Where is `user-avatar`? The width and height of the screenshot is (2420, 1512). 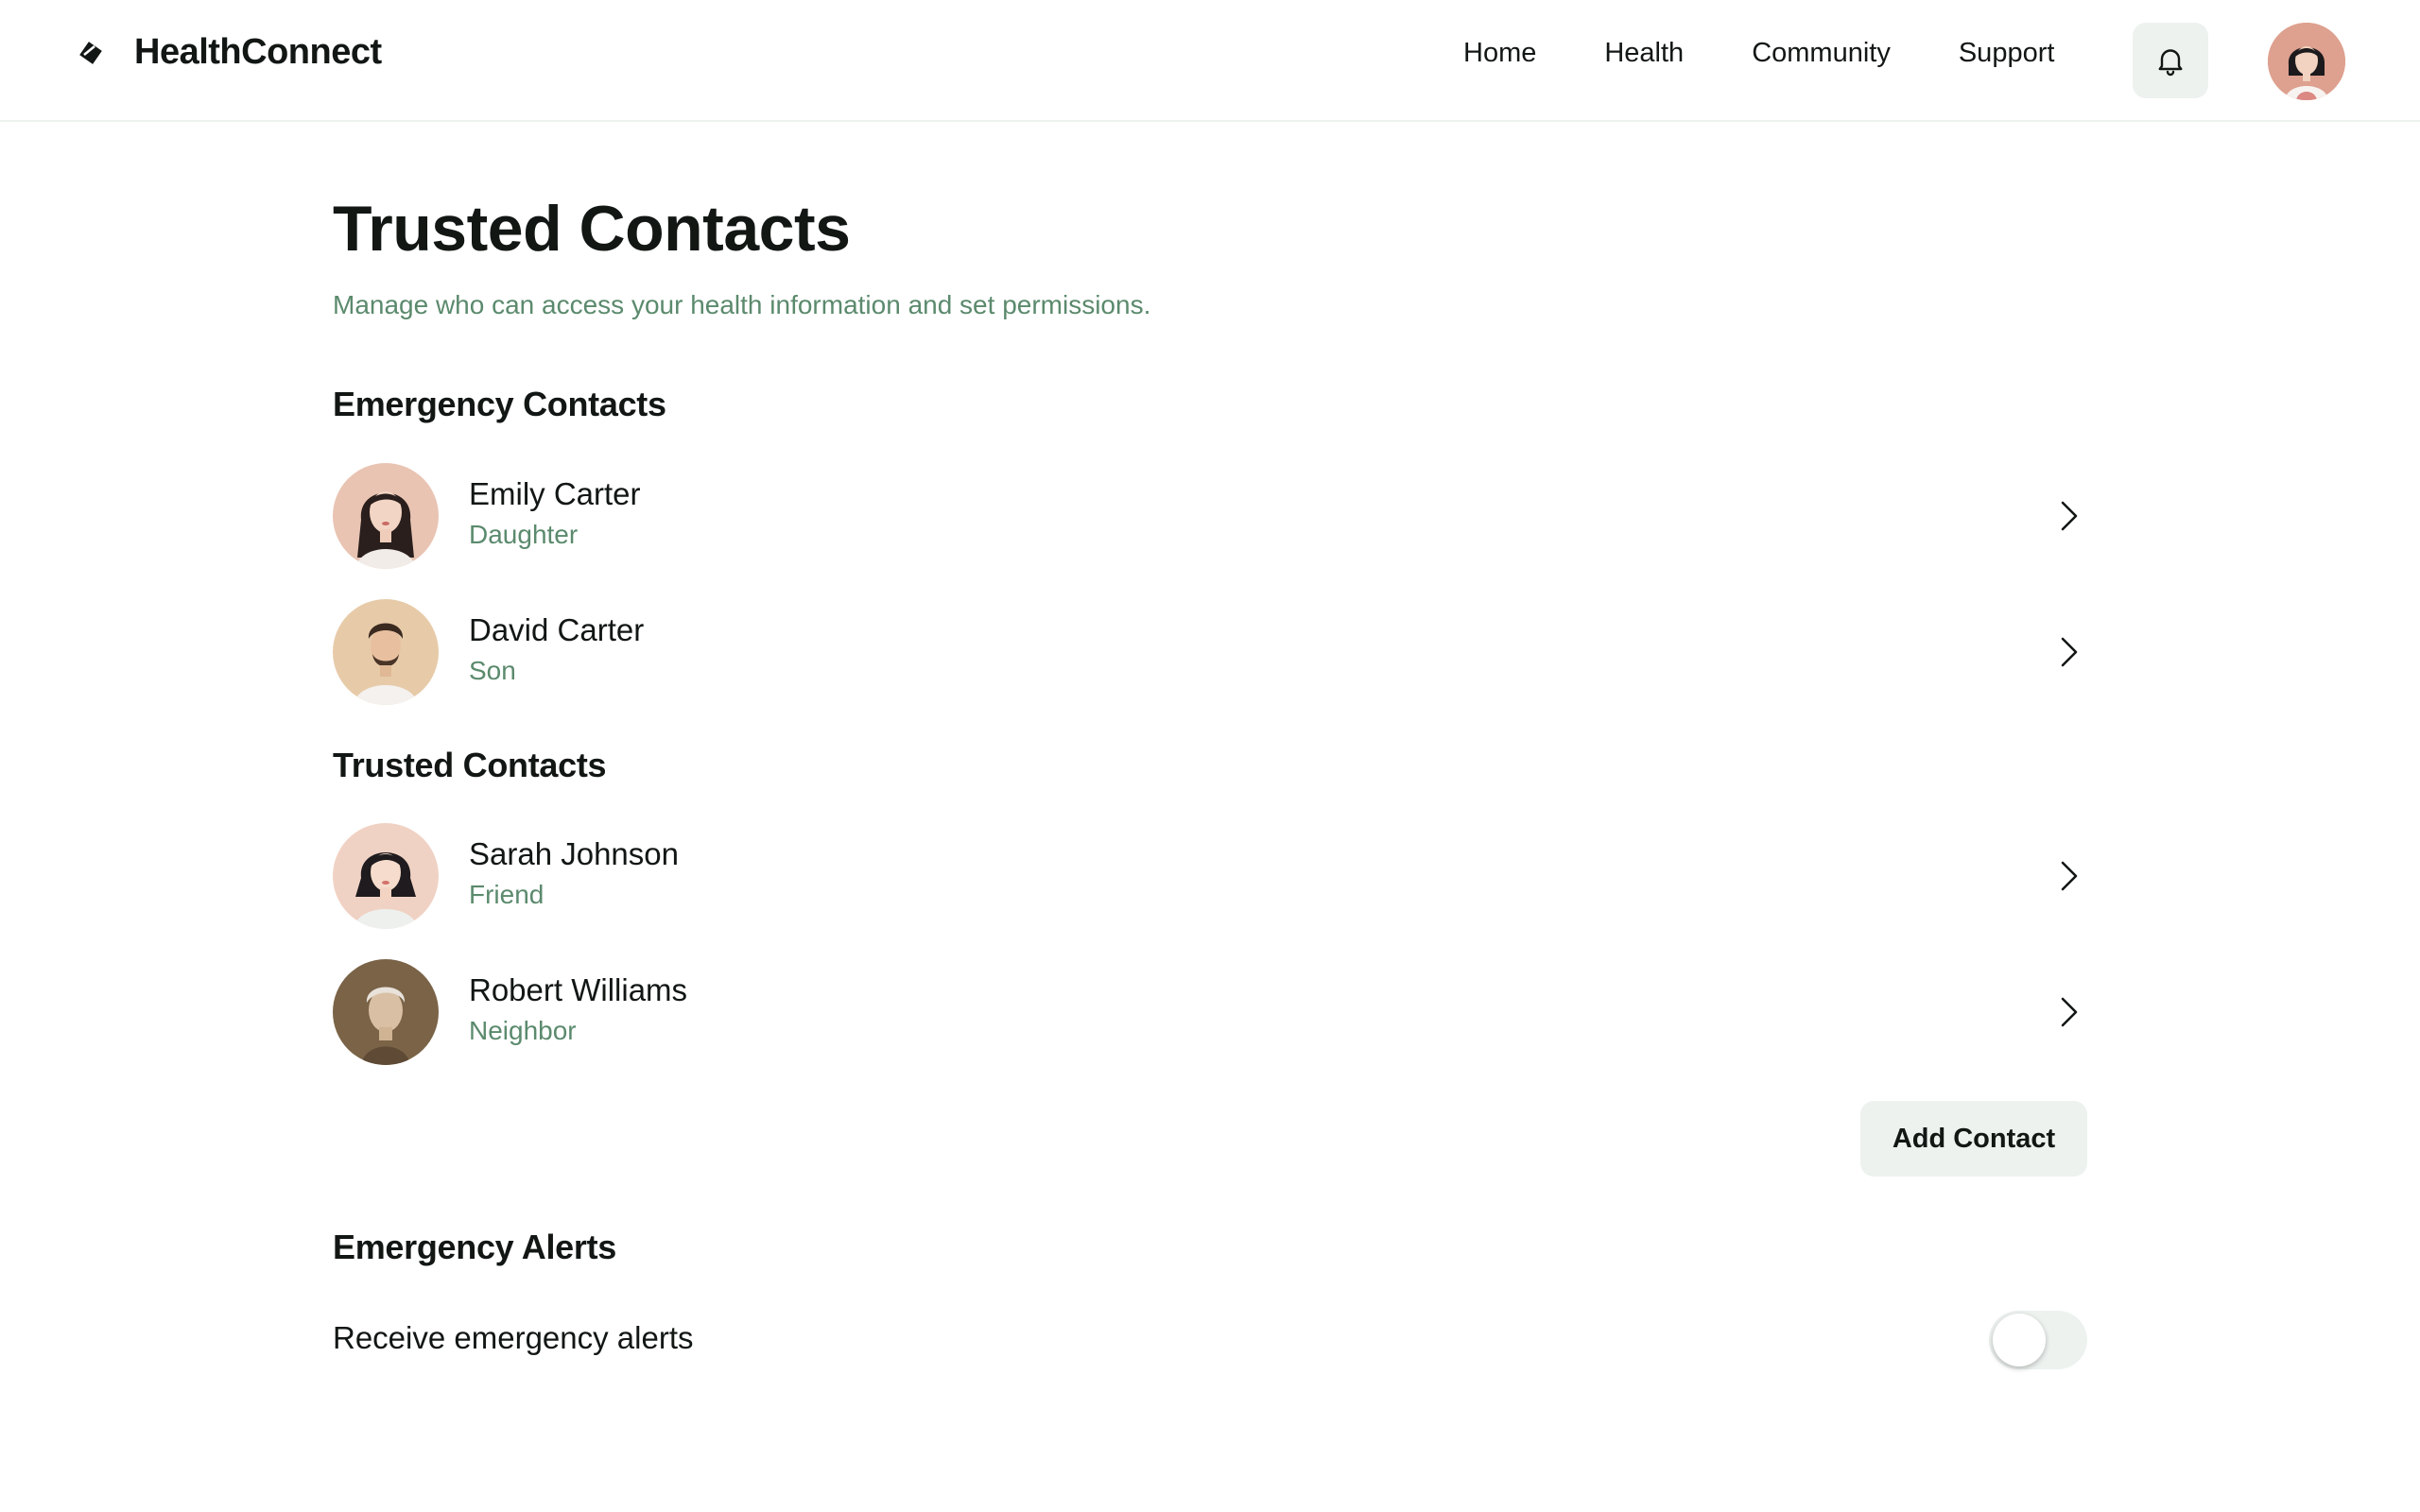
user-avatar is located at coordinates (2306, 61).